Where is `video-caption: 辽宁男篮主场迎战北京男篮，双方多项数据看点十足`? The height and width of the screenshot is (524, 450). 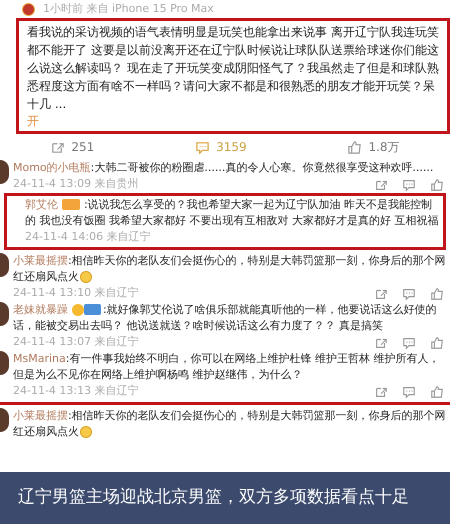
video-caption: 辽宁男篮主场迎战北京男篮，双方多项数据看点十足 is located at coordinates (213, 498).